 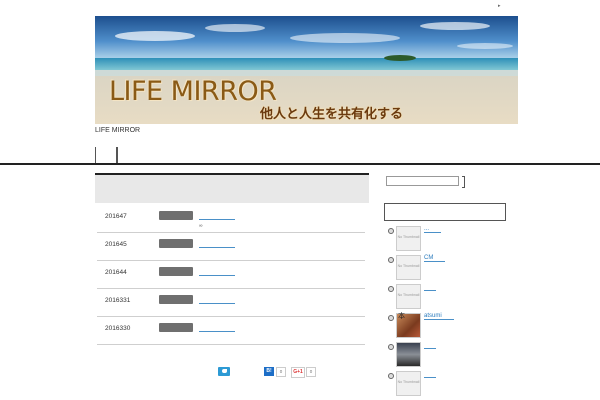 I want to click on post-note: ∞, so click(x=201, y=226).